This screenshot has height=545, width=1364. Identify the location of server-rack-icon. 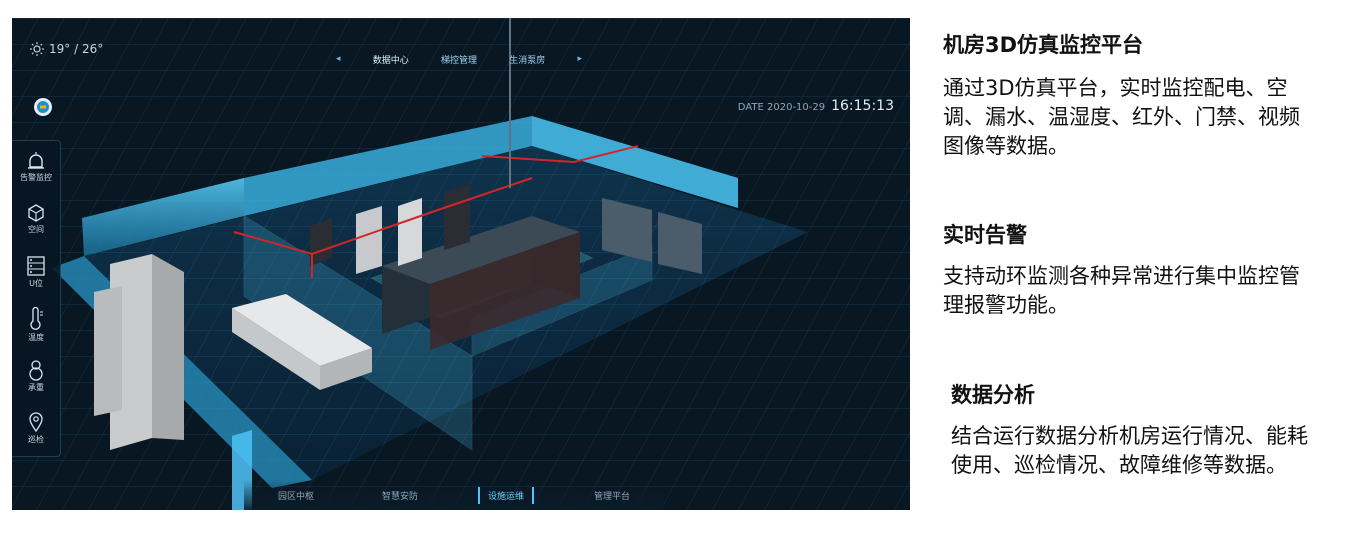
(36, 266).